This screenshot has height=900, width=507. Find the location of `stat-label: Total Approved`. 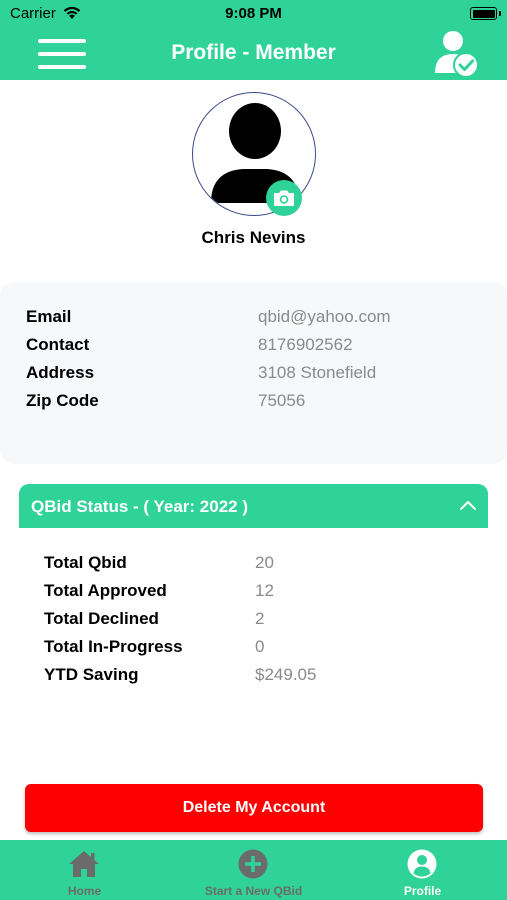

stat-label: Total Approved is located at coordinates (105, 590).